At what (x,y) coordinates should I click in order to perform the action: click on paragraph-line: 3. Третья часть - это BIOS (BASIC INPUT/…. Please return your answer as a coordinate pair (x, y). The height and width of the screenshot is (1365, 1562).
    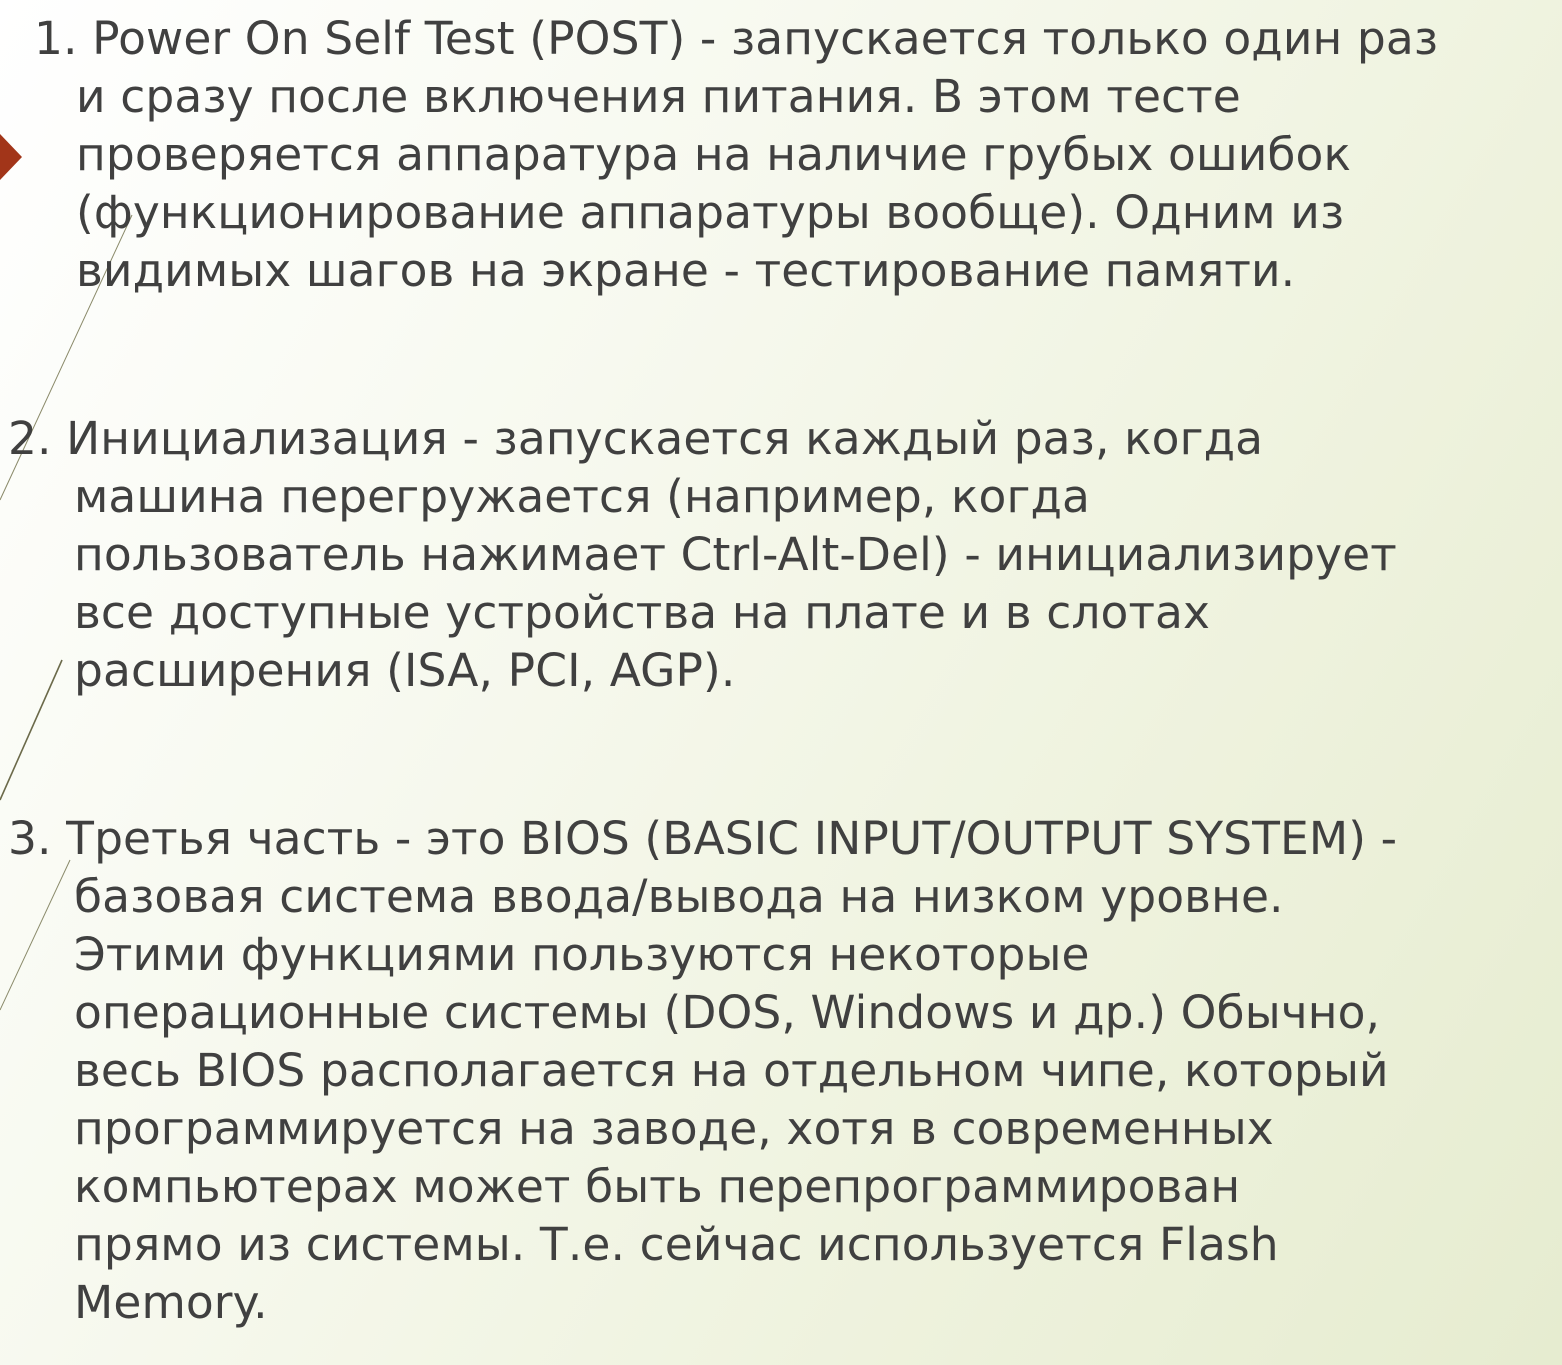
    Looking at the image, I should click on (703, 838).